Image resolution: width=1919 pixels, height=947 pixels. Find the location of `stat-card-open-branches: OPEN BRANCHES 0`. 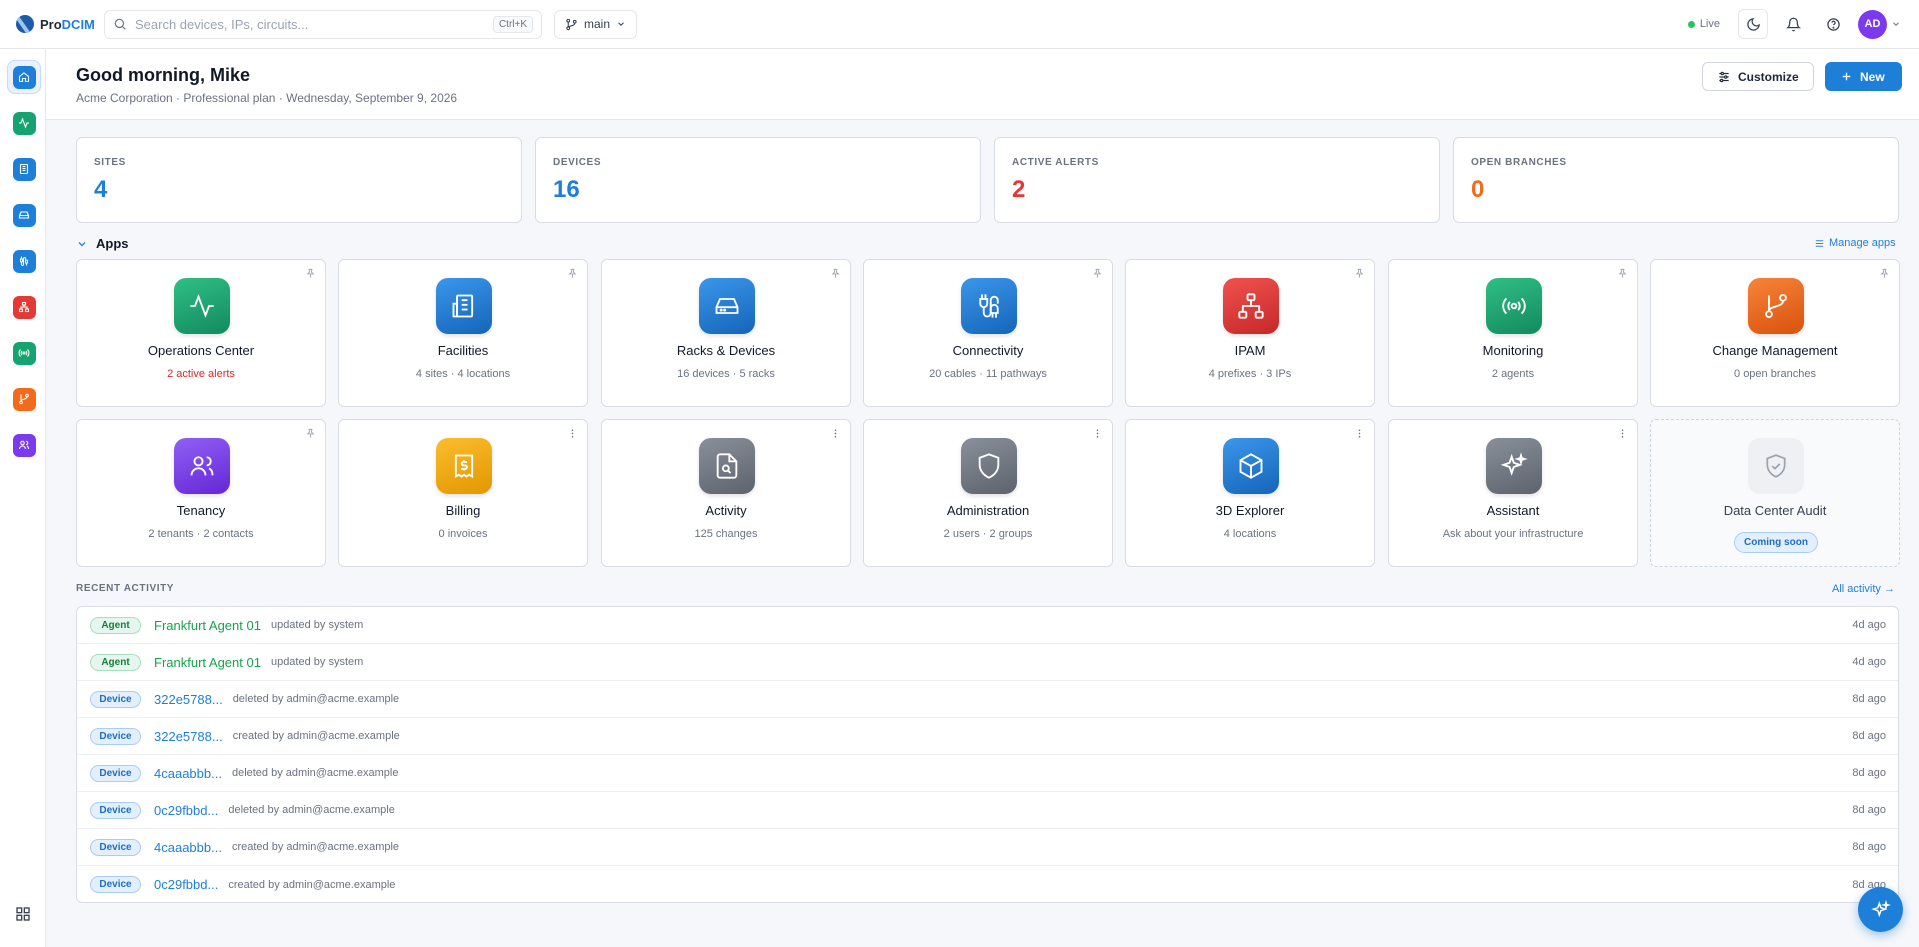

stat-card-open-branches: OPEN BRANCHES 0 is located at coordinates (1676, 180).